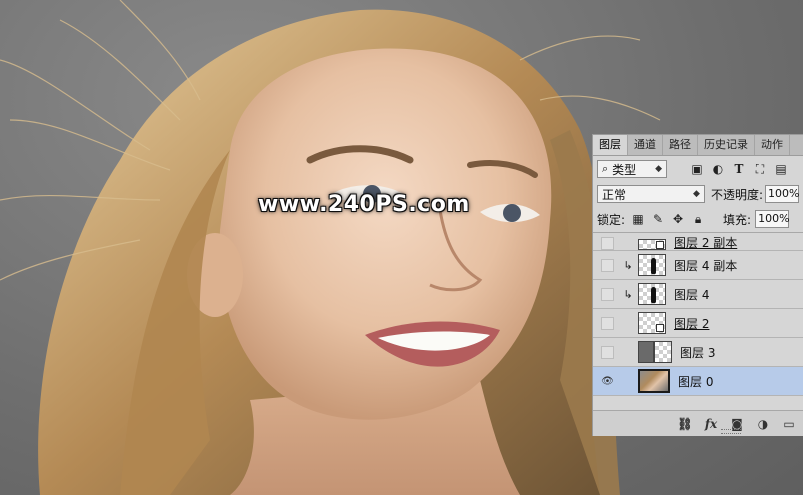 This screenshot has height=495, width=803. I want to click on layer-name: 图层 2 副本, so click(705, 243).